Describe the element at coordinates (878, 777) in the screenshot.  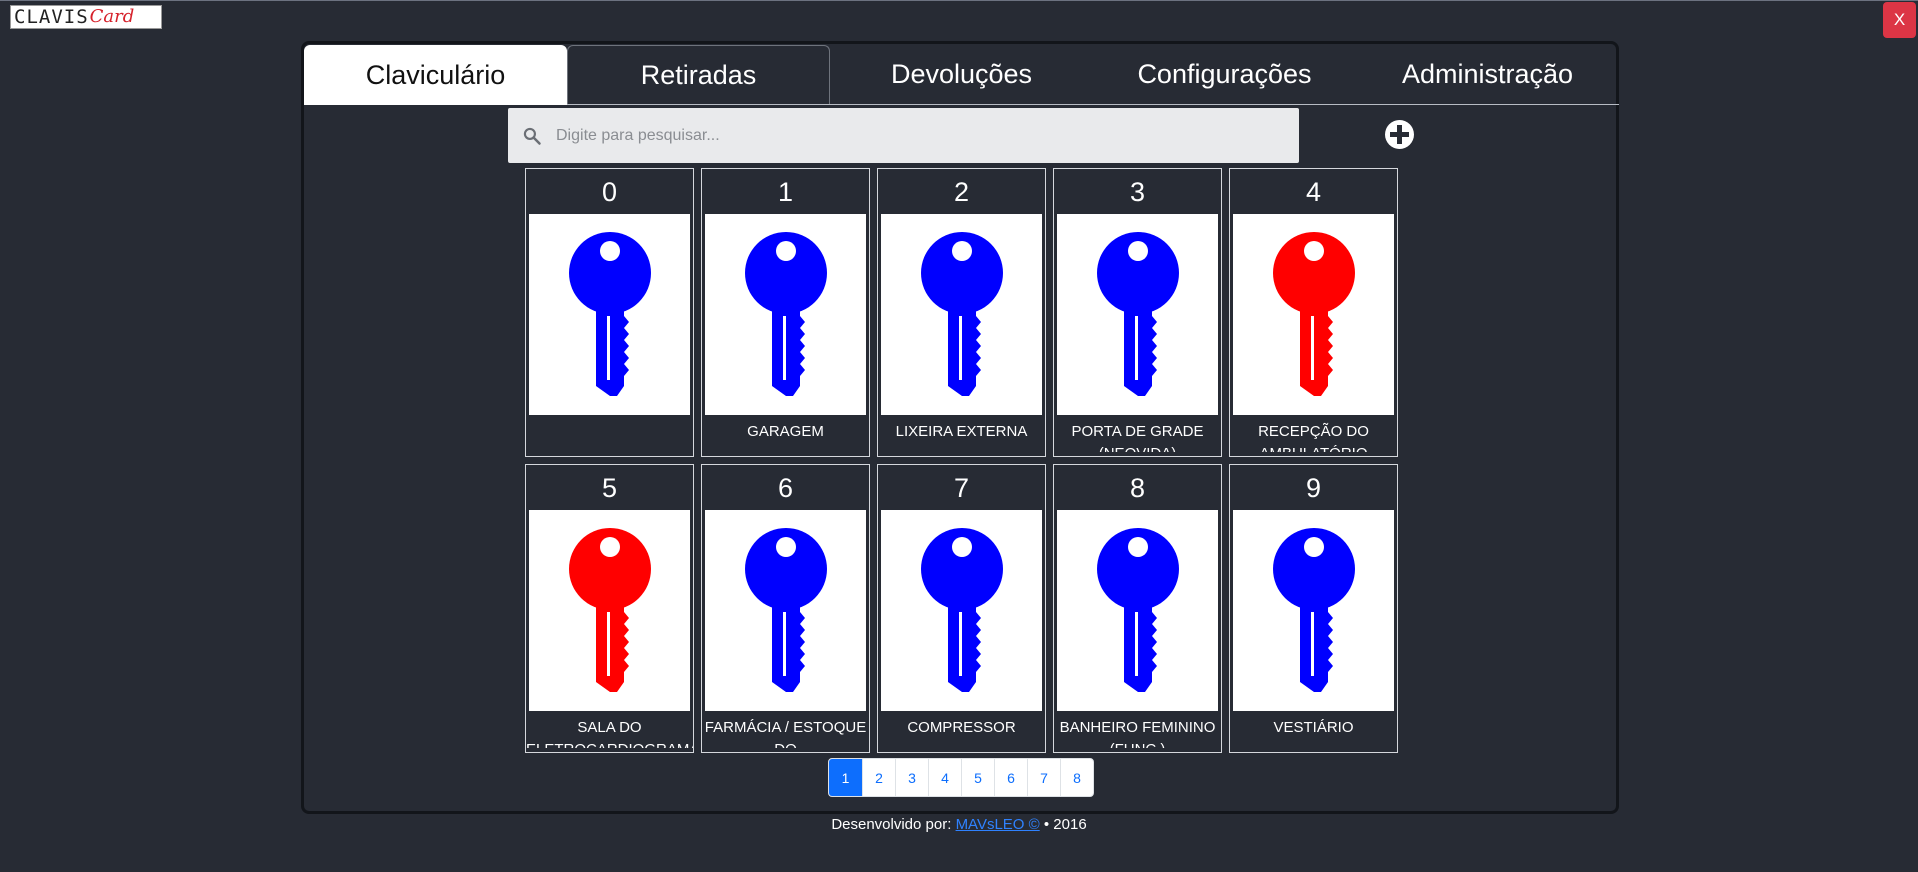
I see `page-link: 2` at that location.